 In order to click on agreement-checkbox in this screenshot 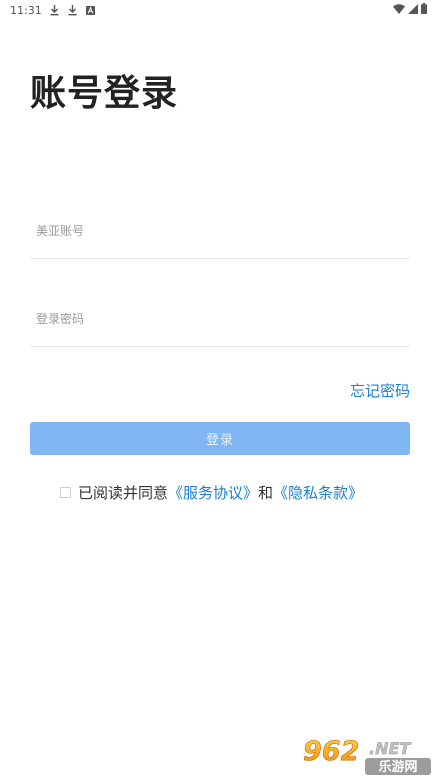, I will do `click(65, 492)`.